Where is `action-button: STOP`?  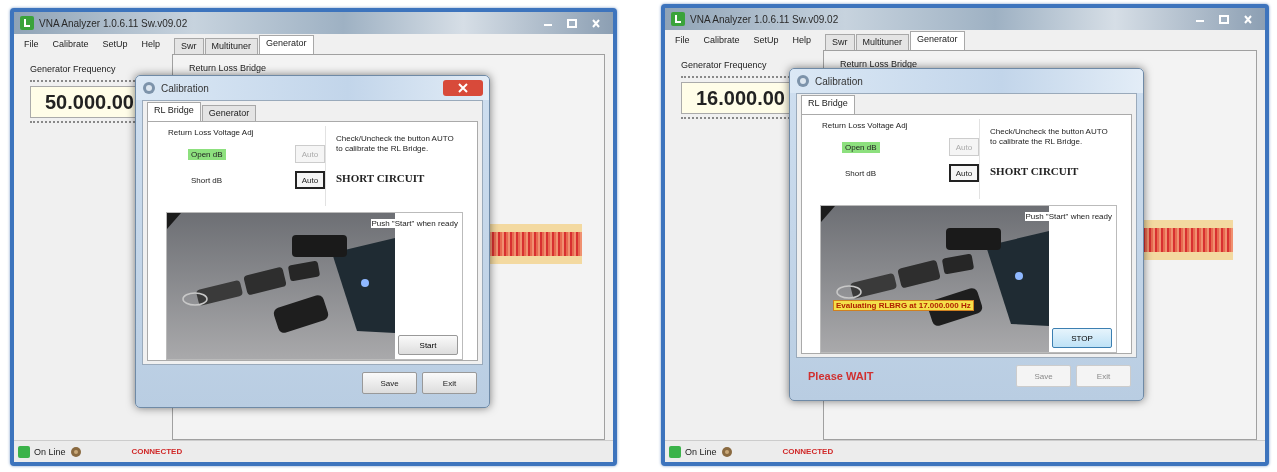
action-button: STOP is located at coordinates (1082, 338).